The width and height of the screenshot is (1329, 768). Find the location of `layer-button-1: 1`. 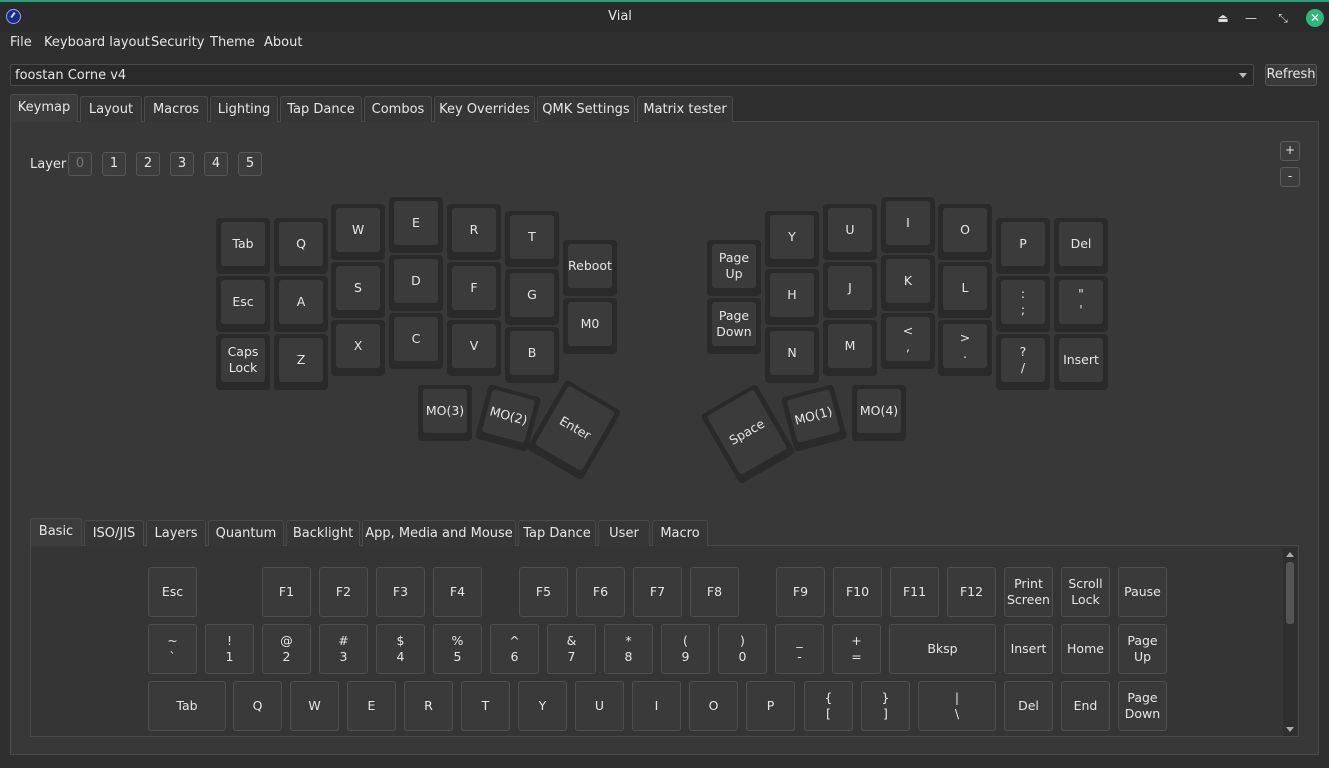

layer-button-1: 1 is located at coordinates (114, 164).